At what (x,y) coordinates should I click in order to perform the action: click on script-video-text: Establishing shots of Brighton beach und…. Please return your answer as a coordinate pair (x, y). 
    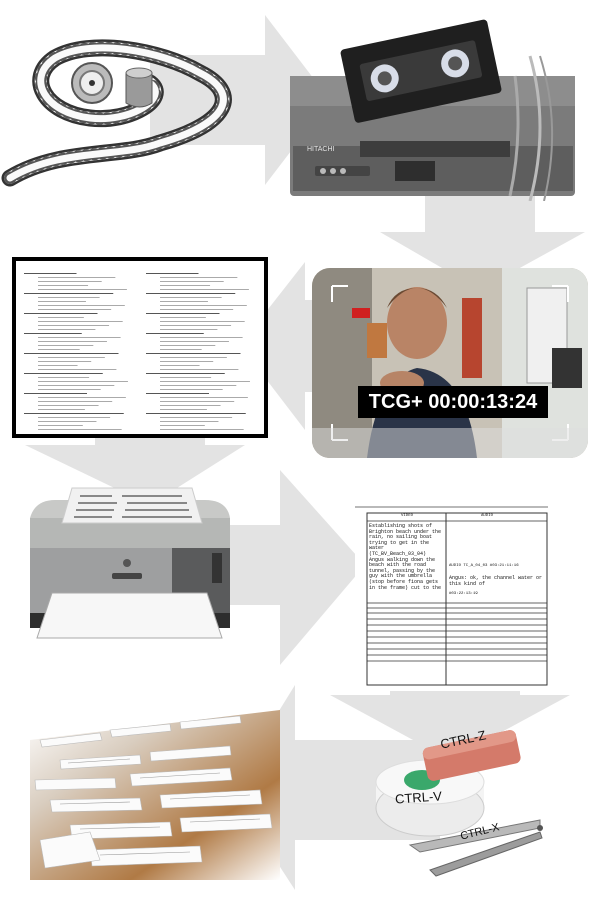
    Looking at the image, I should click on (405, 557).